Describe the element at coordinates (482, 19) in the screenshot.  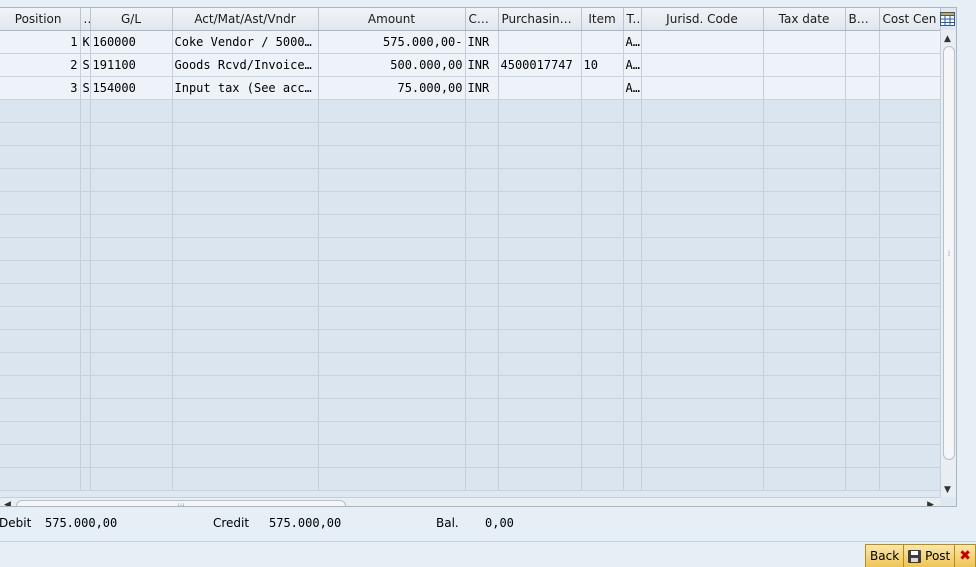
I see `col-header-currency: Curr.` at that location.